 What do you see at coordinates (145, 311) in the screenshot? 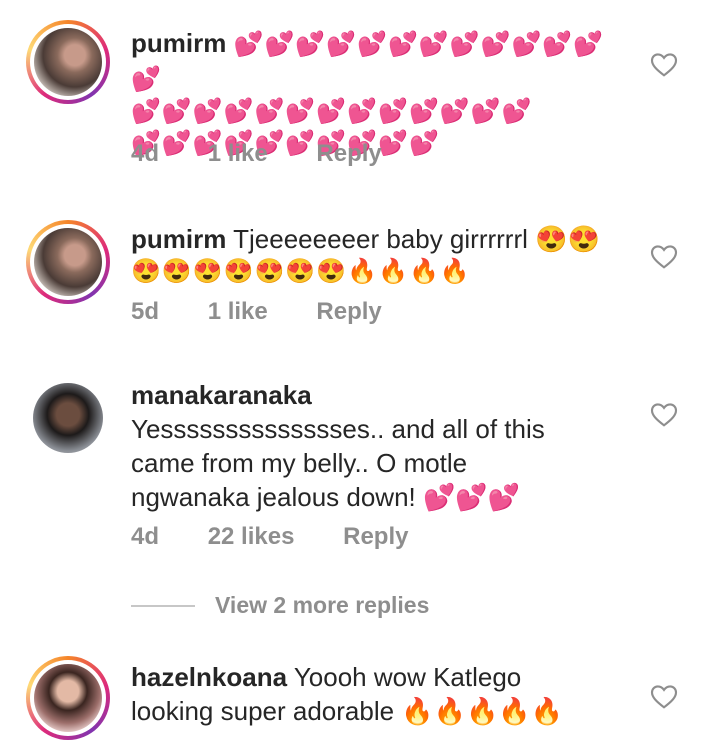
I see `comment-time: 5d` at bounding box center [145, 311].